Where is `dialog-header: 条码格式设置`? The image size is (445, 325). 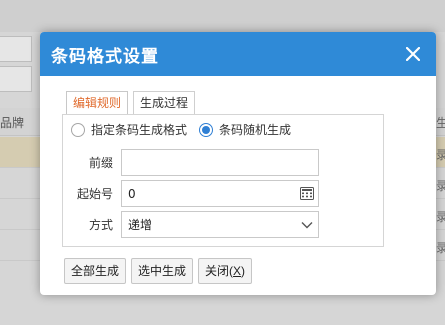
dialog-header: 条码格式设置 is located at coordinates (238, 54).